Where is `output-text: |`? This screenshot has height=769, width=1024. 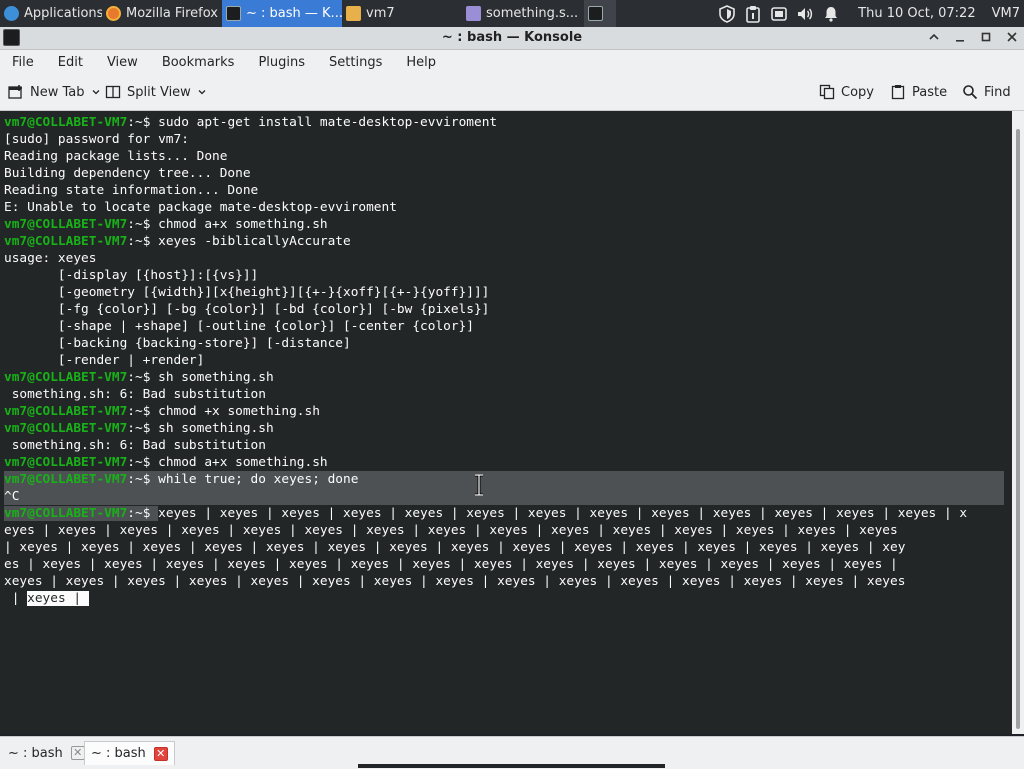 output-text: | is located at coordinates (16, 598).